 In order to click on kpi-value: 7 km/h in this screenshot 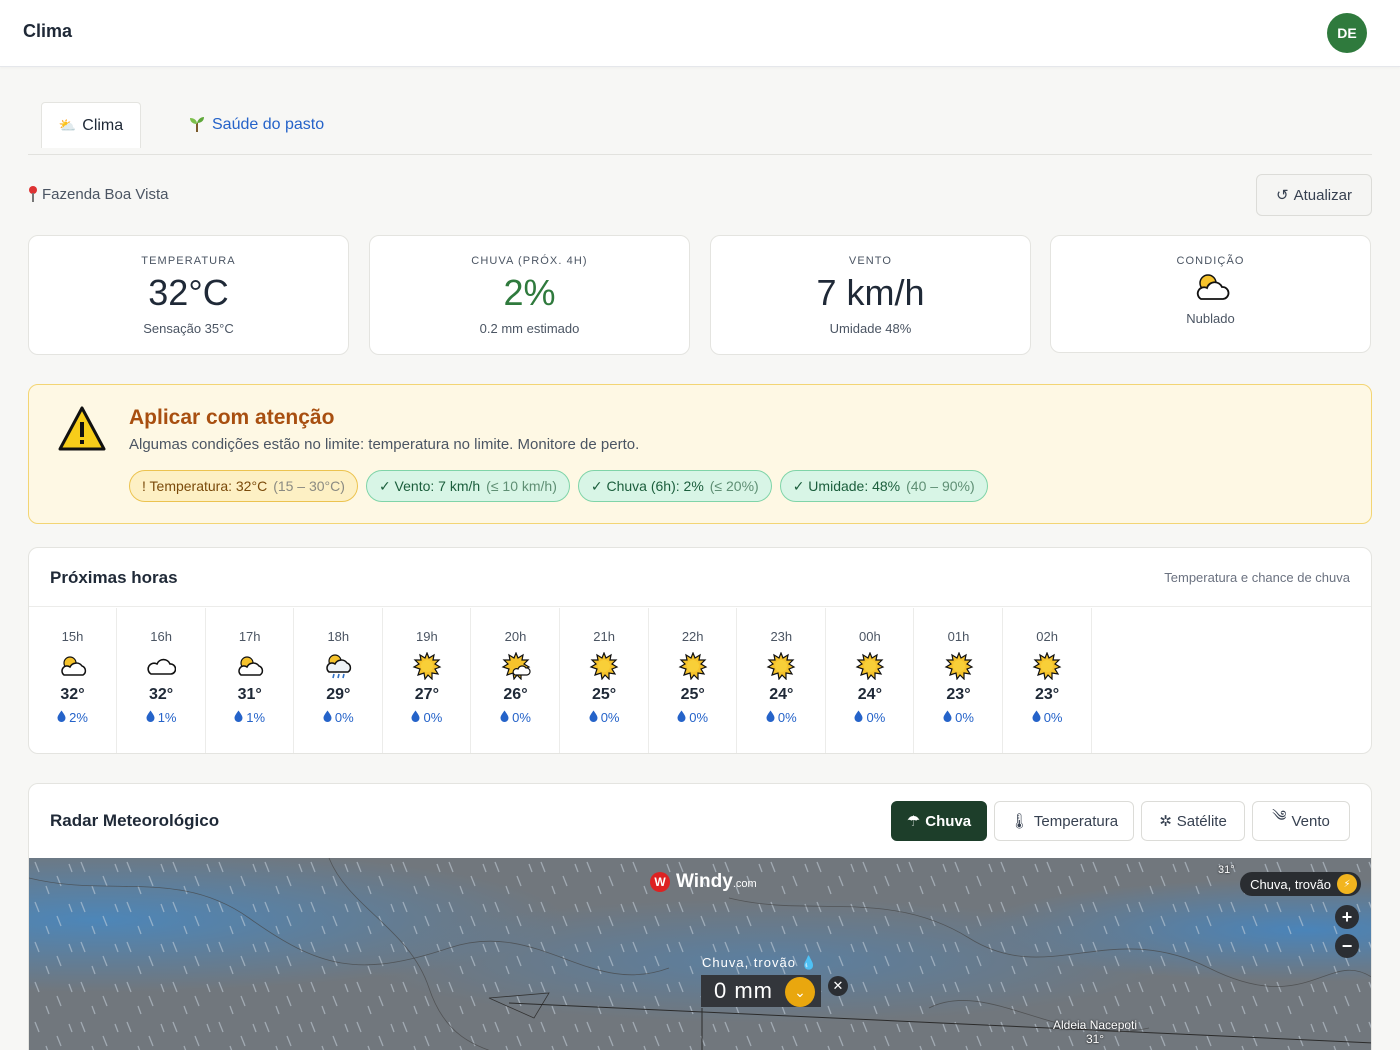, I will do `click(870, 292)`.